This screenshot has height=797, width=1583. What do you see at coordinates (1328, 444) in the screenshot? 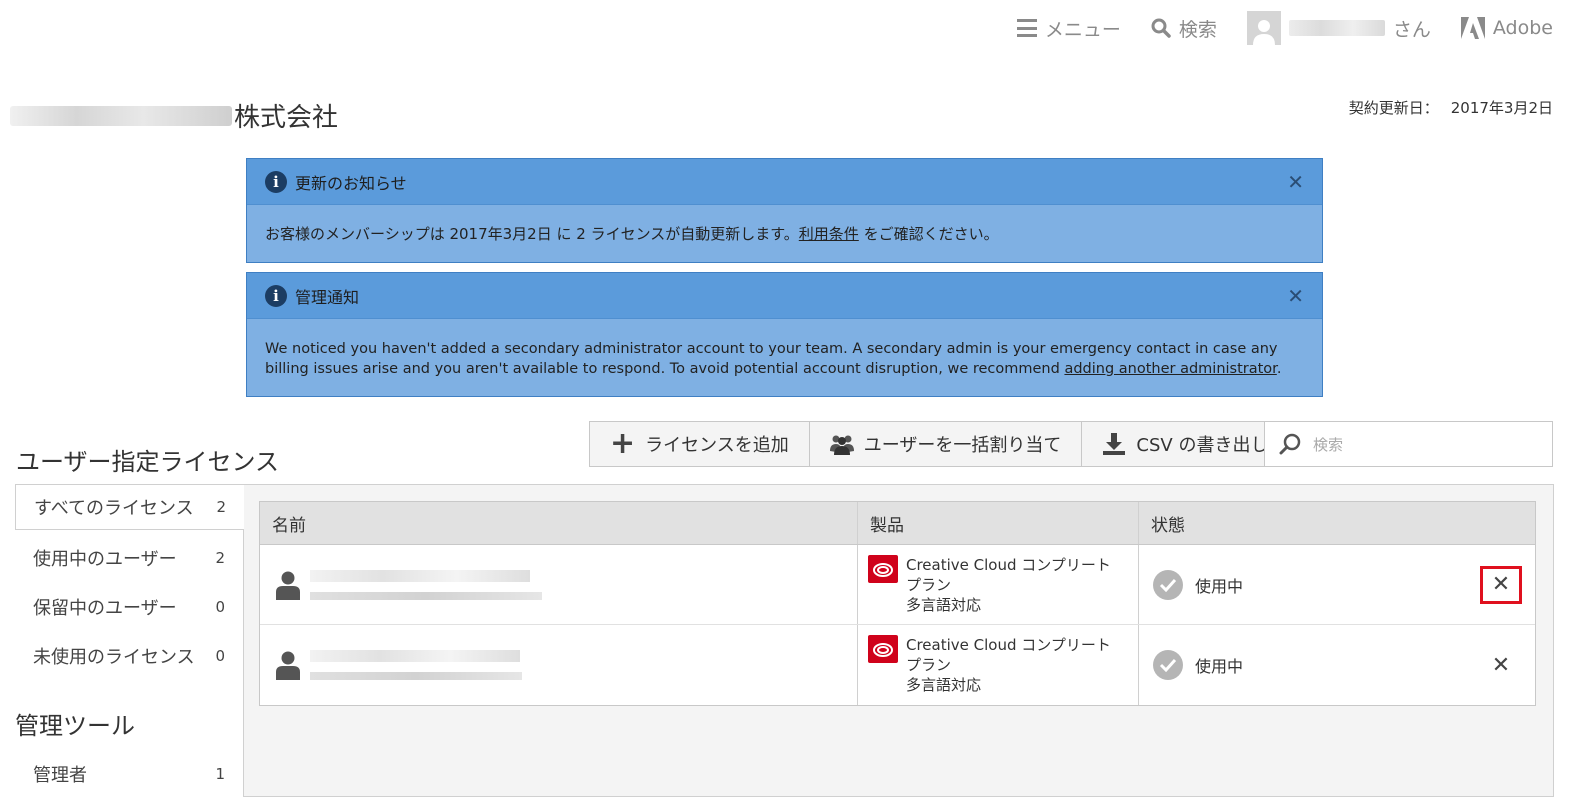
I see `search-placeholder: 検索` at bounding box center [1328, 444].